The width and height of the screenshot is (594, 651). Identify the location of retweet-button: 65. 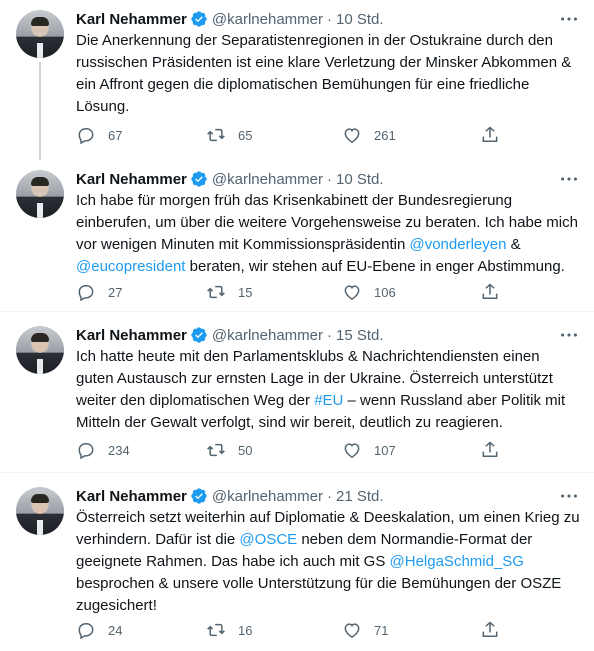
(229, 135).